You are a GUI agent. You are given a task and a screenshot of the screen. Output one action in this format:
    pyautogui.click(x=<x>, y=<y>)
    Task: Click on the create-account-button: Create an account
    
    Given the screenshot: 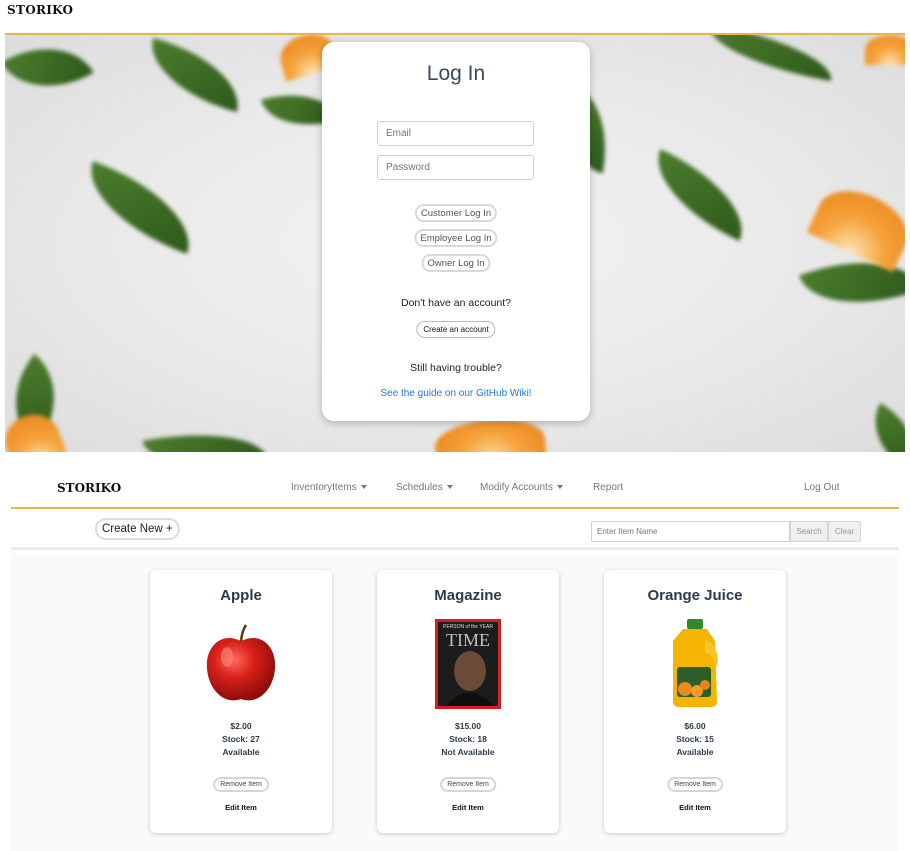 What is the action you would take?
    pyautogui.click(x=456, y=329)
    